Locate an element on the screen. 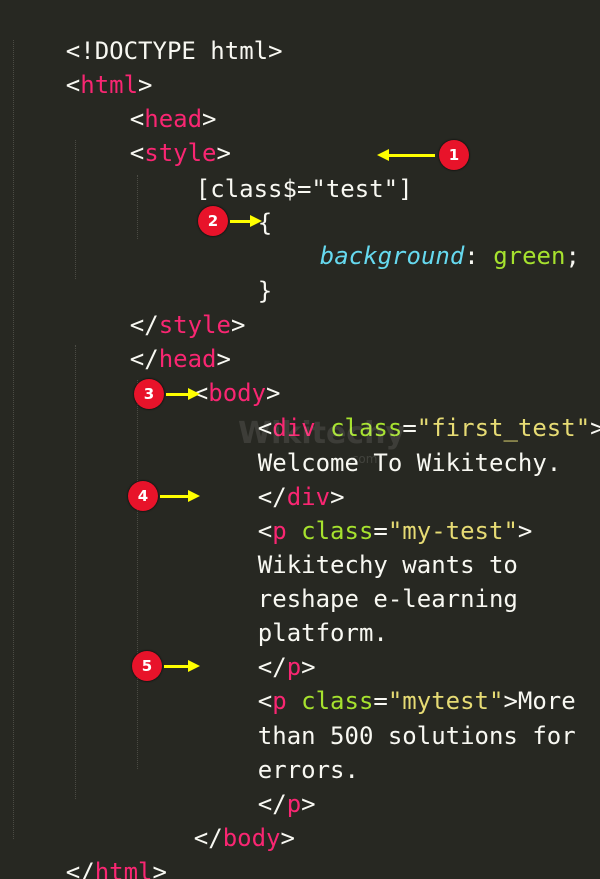 The image size is (600, 879). annotation-1: 1 is located at coordinates (423, 155).